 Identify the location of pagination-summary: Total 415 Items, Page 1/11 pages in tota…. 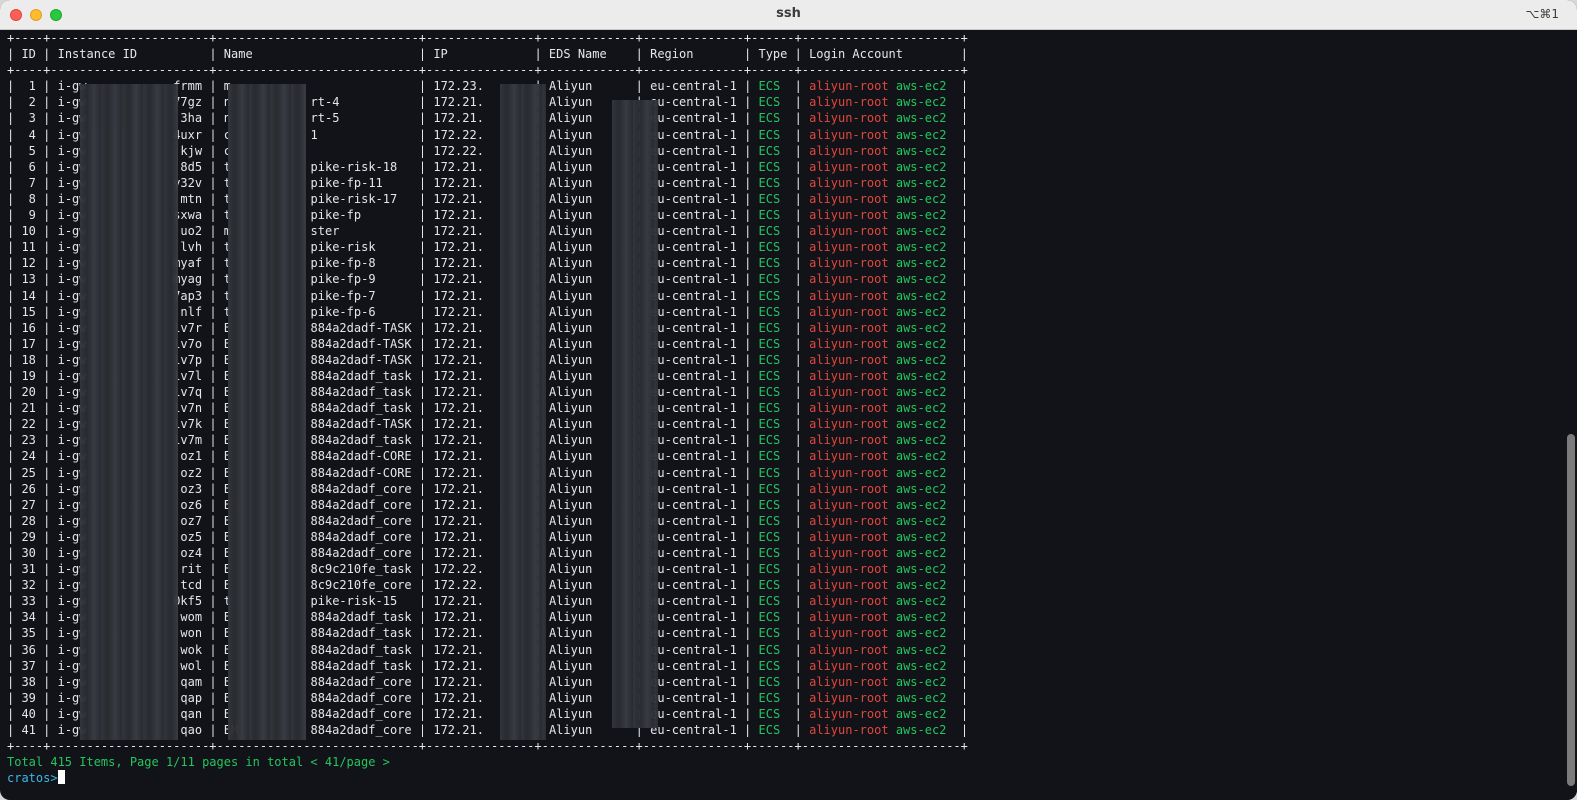
(198, 762).